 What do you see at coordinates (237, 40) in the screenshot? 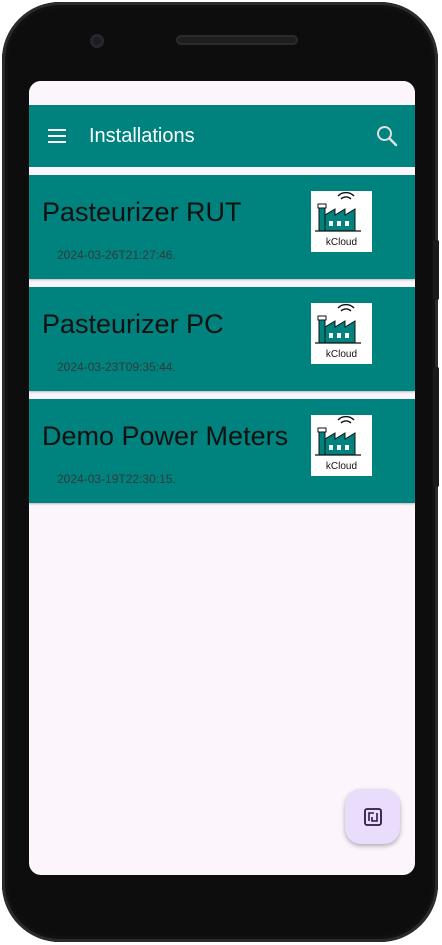
I see `earpiece-speaker` at bounding box center [237, 40].